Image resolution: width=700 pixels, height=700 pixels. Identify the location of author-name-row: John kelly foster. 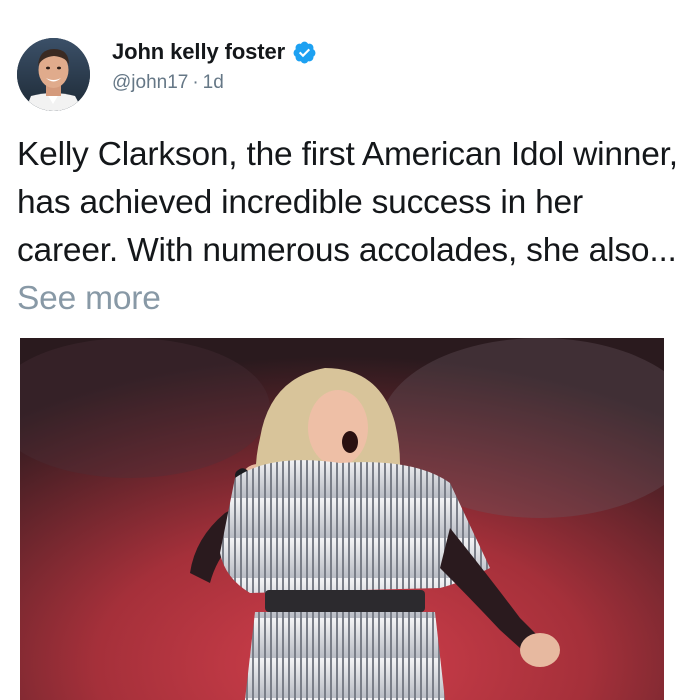
(214, 52).